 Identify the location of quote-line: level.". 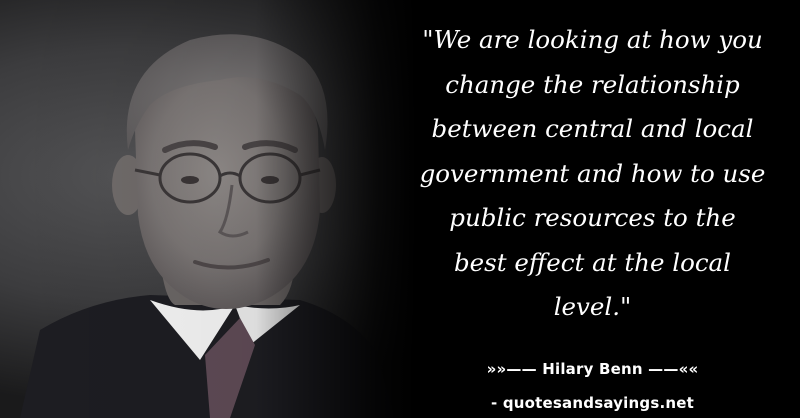
(592, 306).